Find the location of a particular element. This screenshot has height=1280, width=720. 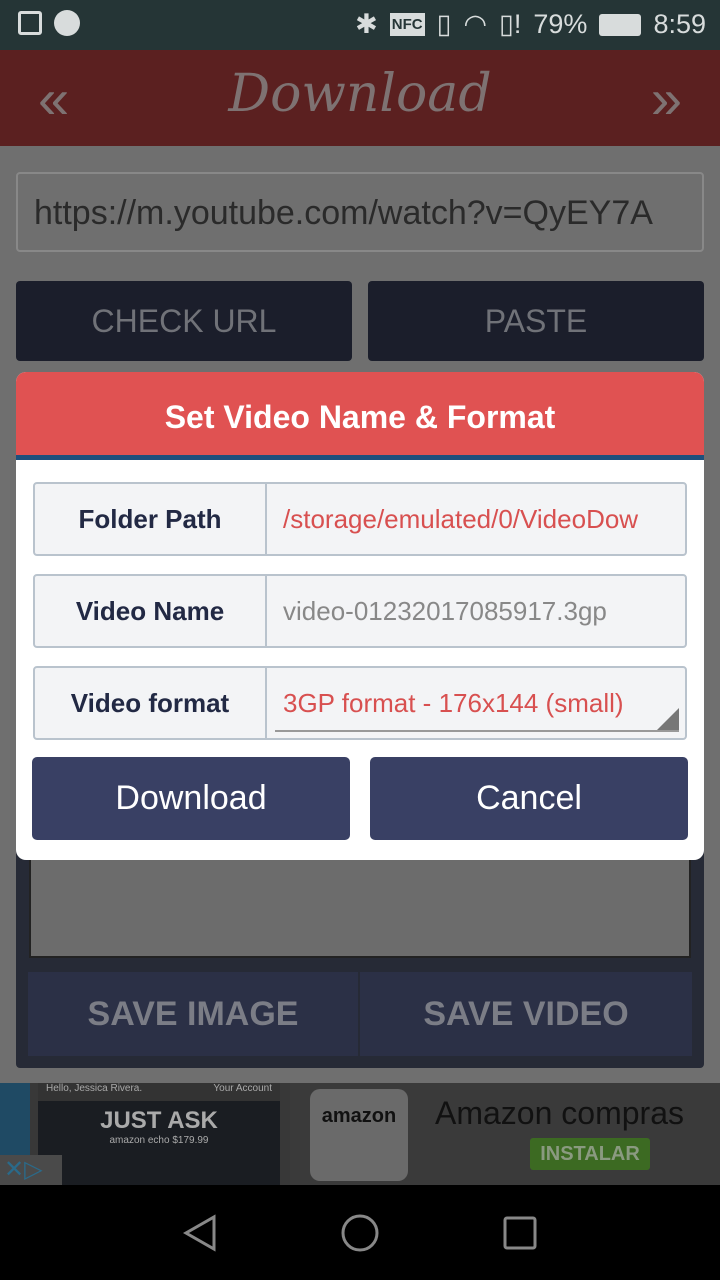

vibrate-icon: ▯ is located at coordinates (444, 24).